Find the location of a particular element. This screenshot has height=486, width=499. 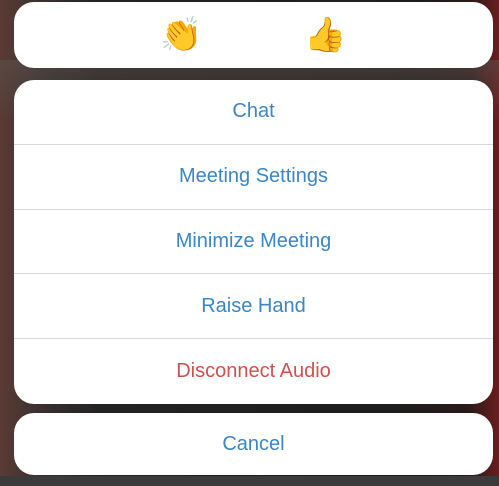

bottom-strip is located at coordinates (249, 481).